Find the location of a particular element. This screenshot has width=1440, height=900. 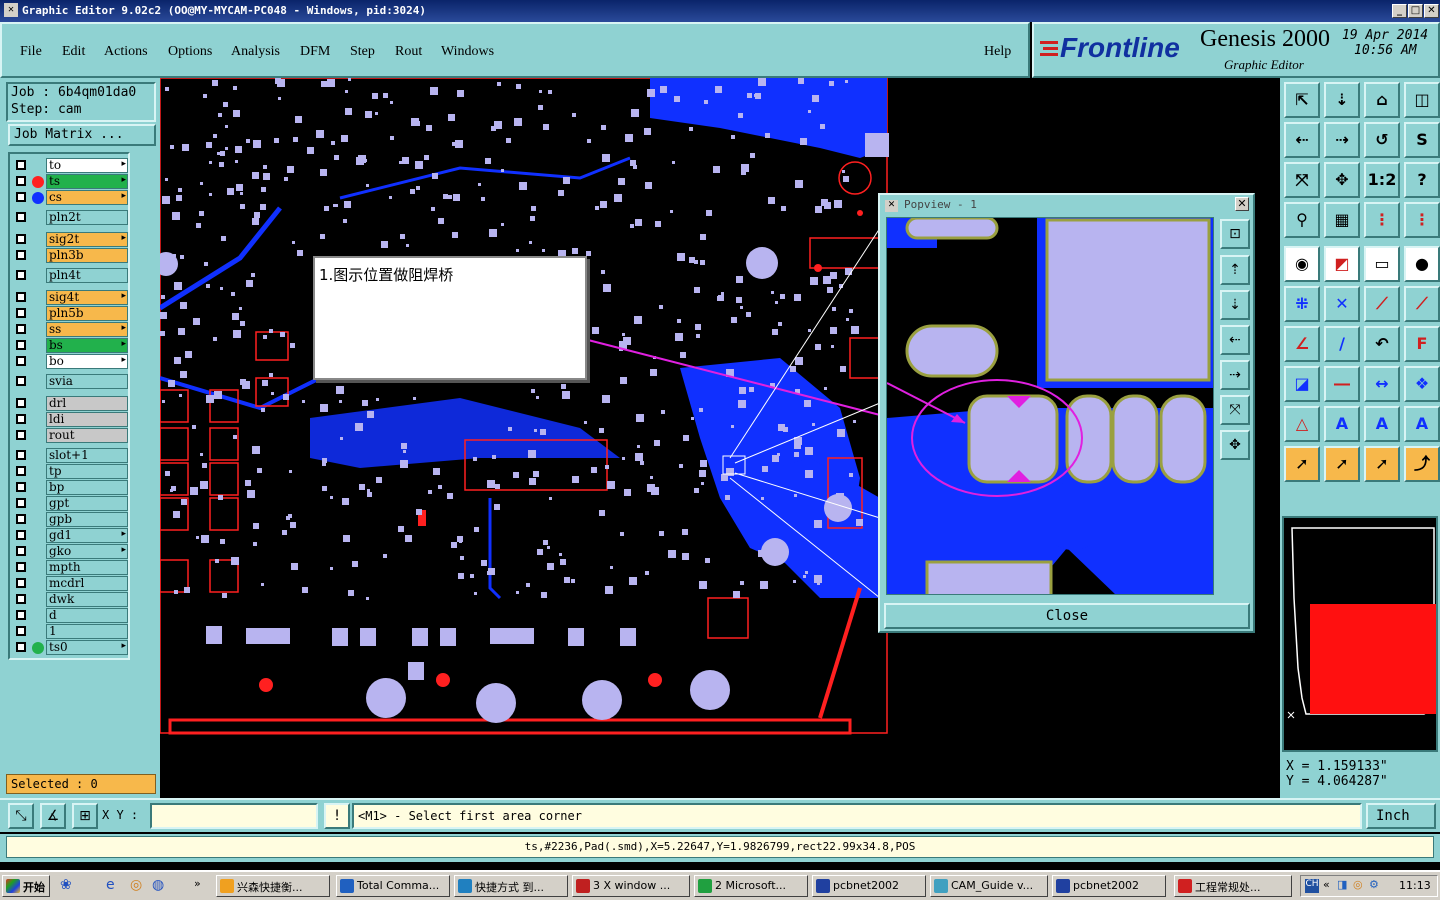

add-pad-icon: ◉ is located at coordinates (1302, 264).